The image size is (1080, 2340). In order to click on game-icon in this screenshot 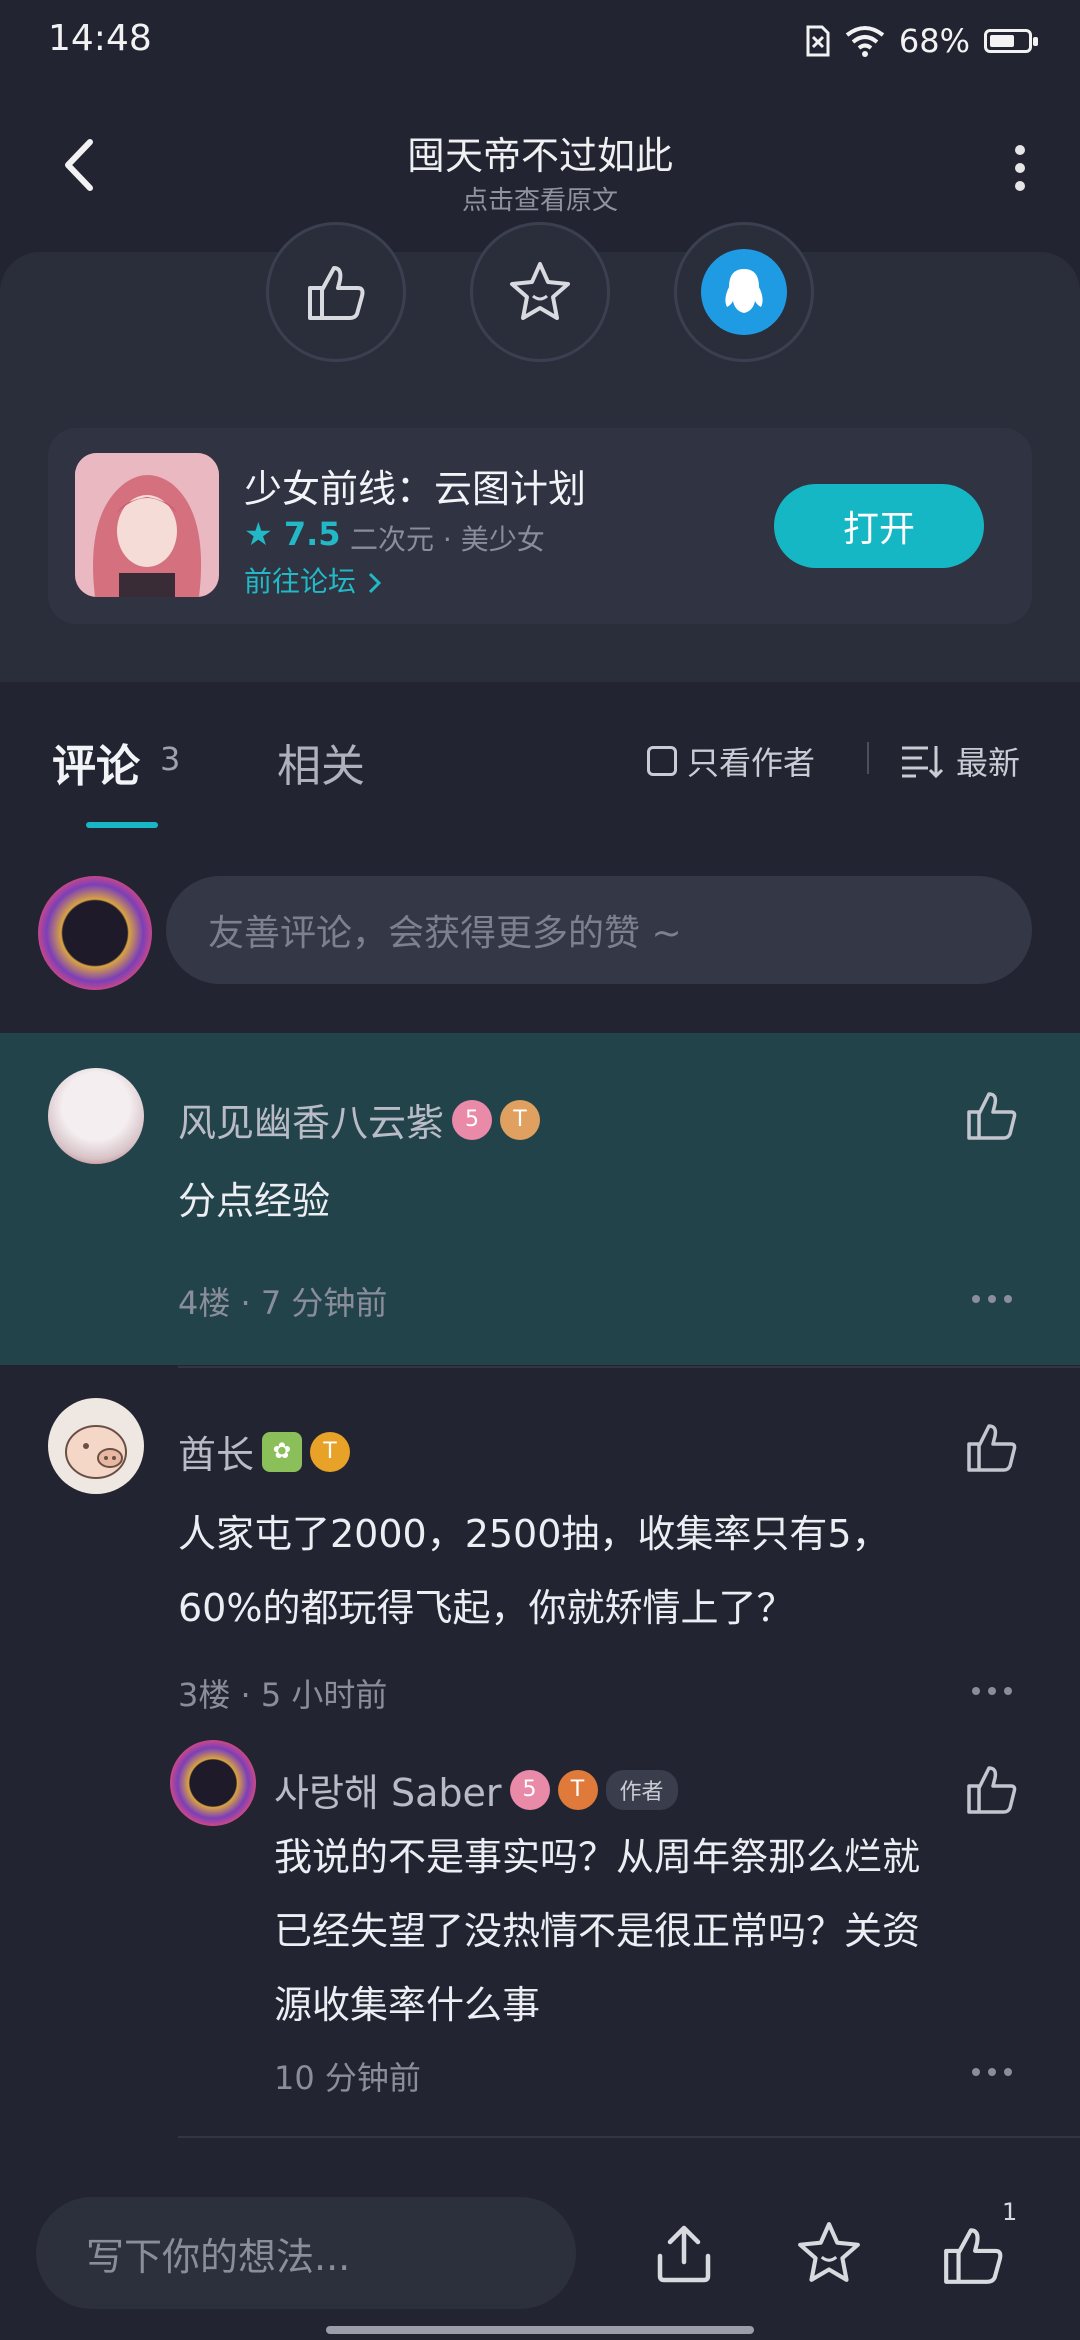, I will do `click(147, 525)`.